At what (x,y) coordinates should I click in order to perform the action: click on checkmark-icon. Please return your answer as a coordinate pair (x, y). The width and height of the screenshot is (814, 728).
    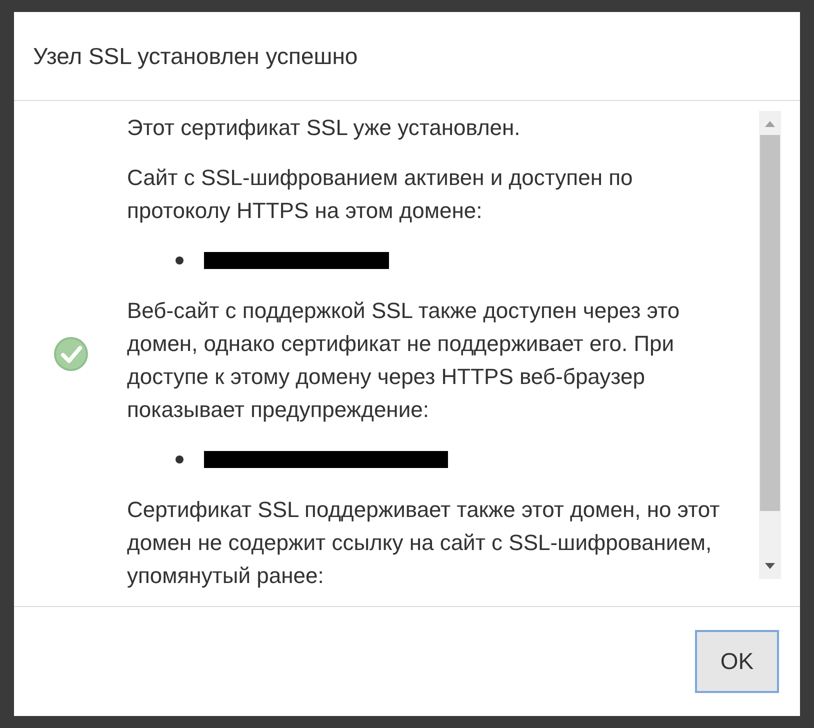
    Looking at the image, I should click on (70, 354).